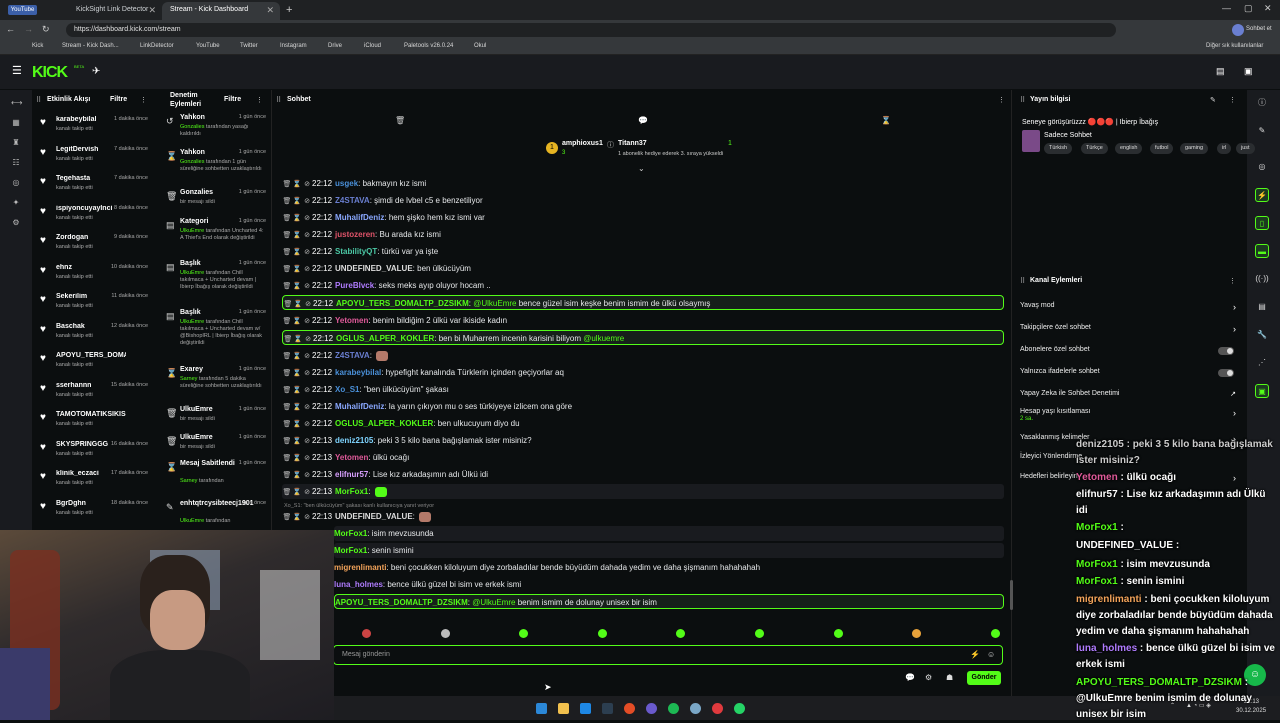 The height and width of the screenshot is (723, 1280). Describe the element at coordinates (196, 409) in the screenshot. I see `moderation-target: UlkuEmre` at that location.